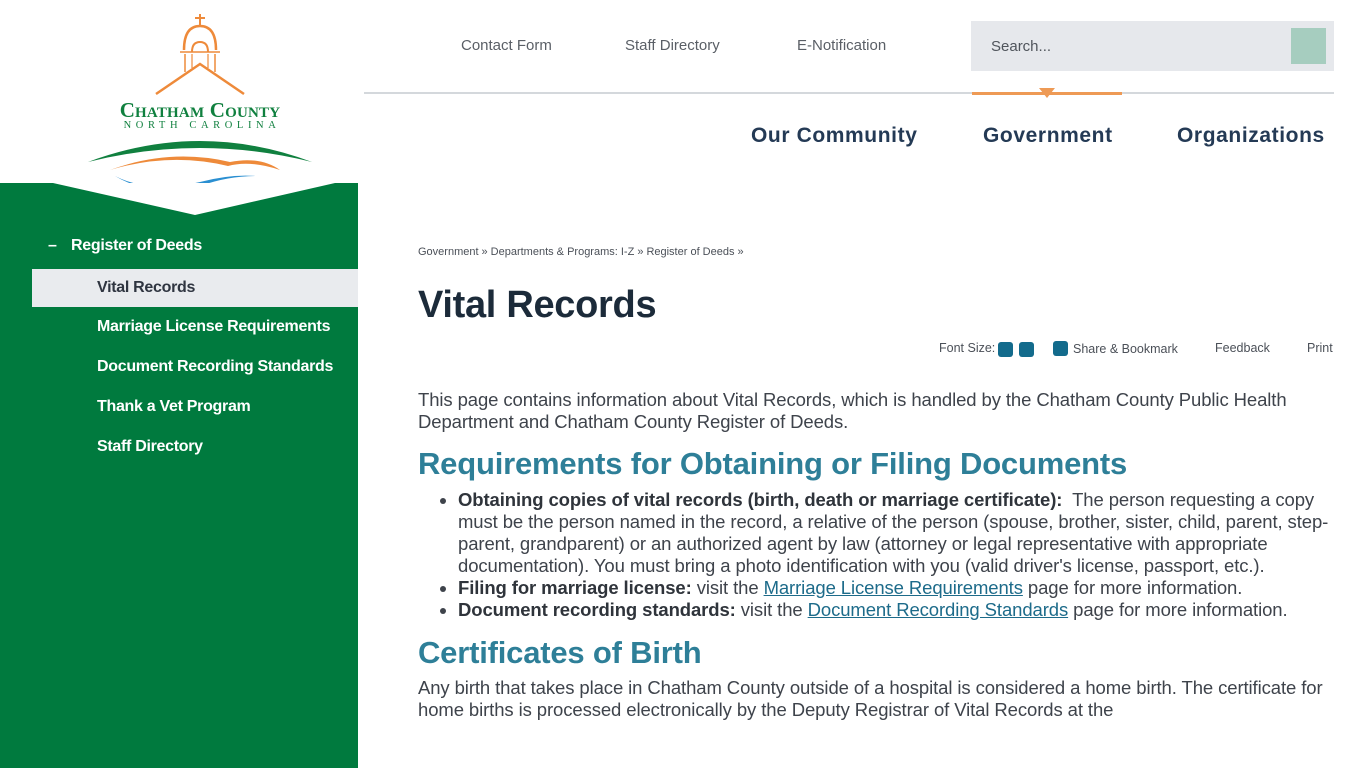 The image size is (1366, 768). What do you see at coordinates (1126, 46) in the screenshot?
I see `search-input` at bounding box center [1126, 46].